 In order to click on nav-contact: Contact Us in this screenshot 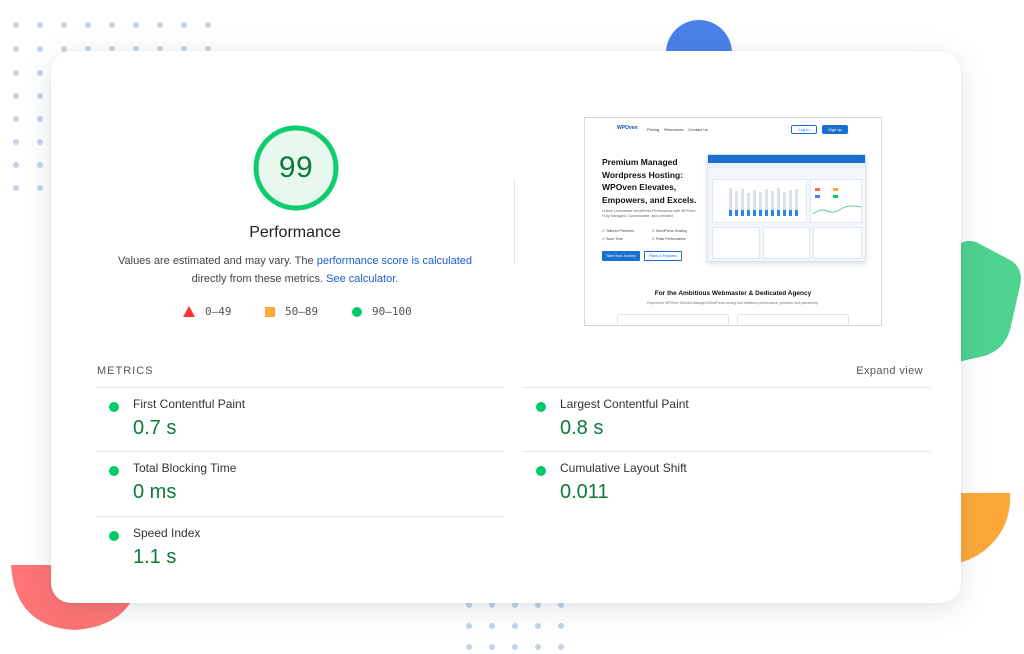, I will do `click(698, 129)`.